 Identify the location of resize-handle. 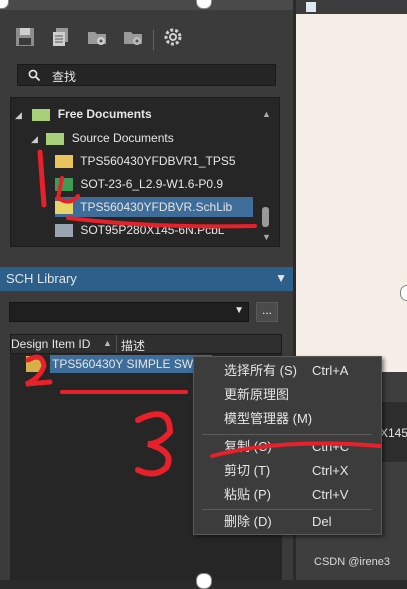
(204, 581).